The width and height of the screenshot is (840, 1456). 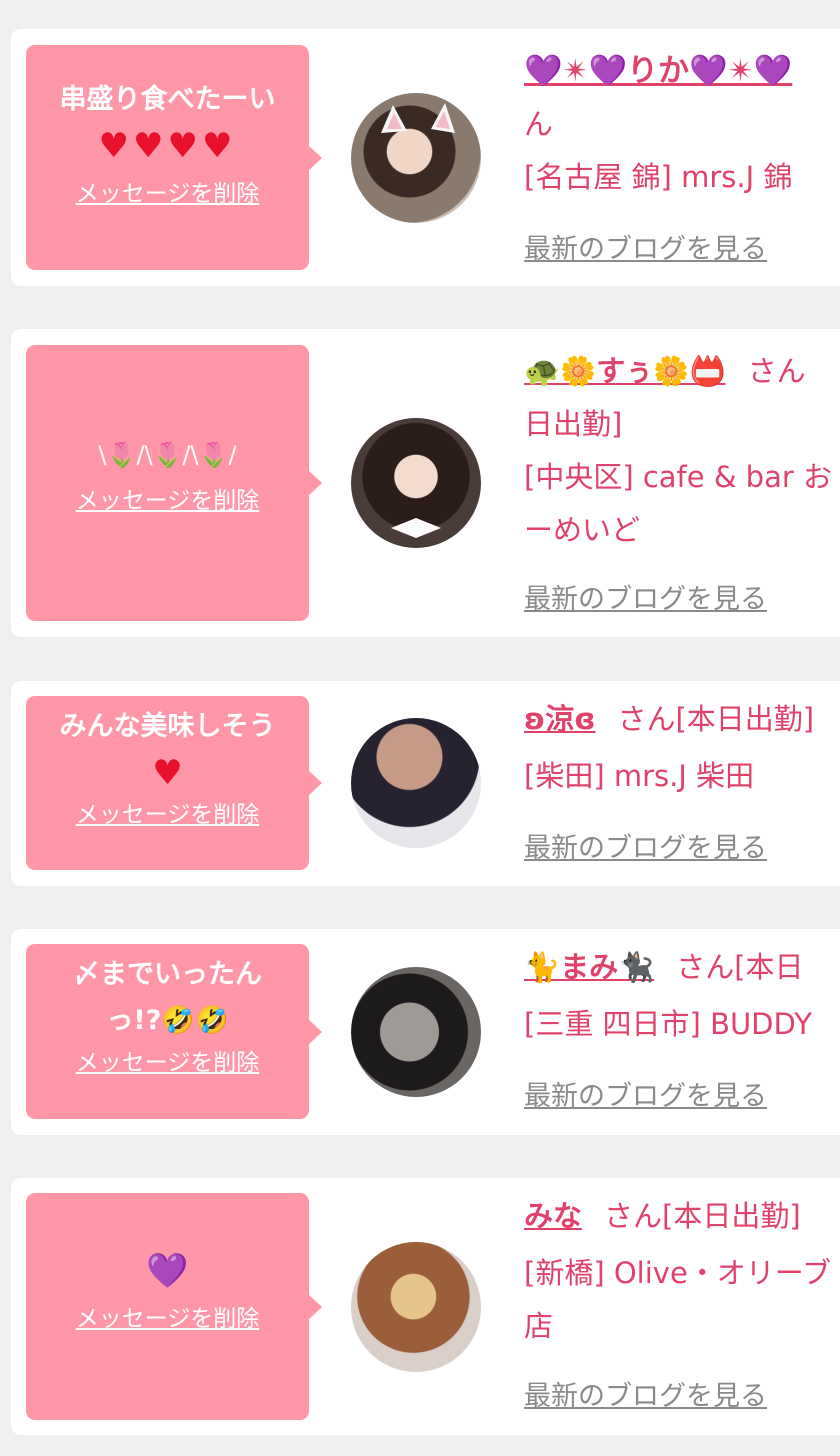 What do you see at coordinates (167, 1271) in the screenshot?
I see `purple-heart-icon: 💜` at bounding box center [167, 1271].